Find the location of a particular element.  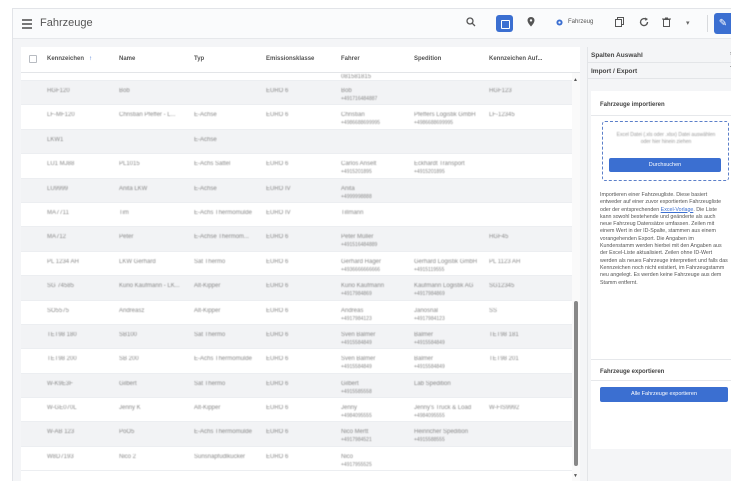

scrollbar-thumb is located at coordinates (576, 383).